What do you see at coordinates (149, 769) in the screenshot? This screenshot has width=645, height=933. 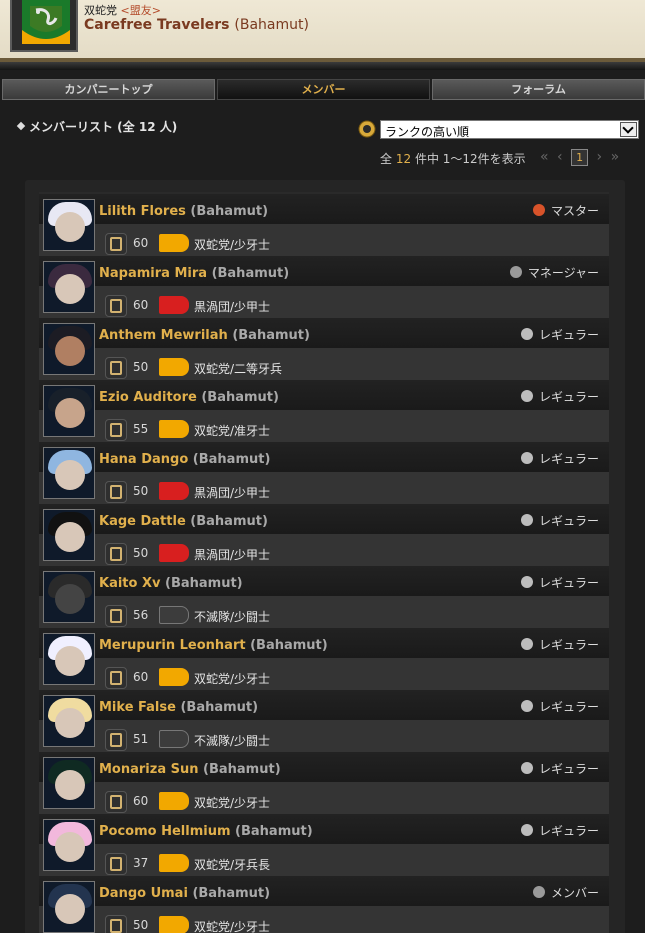 I see `member-name: Monariza Sun` at bounding box center [149, 769].